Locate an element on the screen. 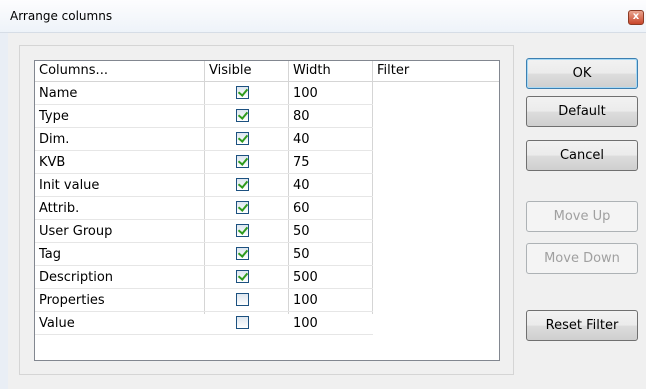 This screenshot has width=646, height=389. default-button: Default is located at coordinates (582, 111).